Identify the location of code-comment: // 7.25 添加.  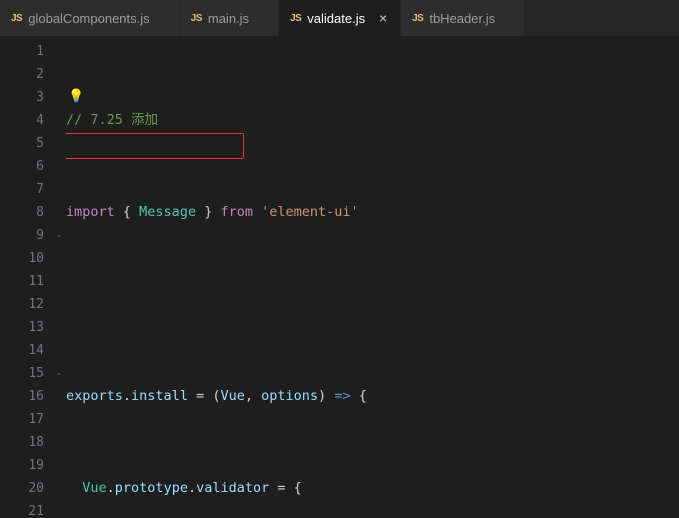
(112, 120).